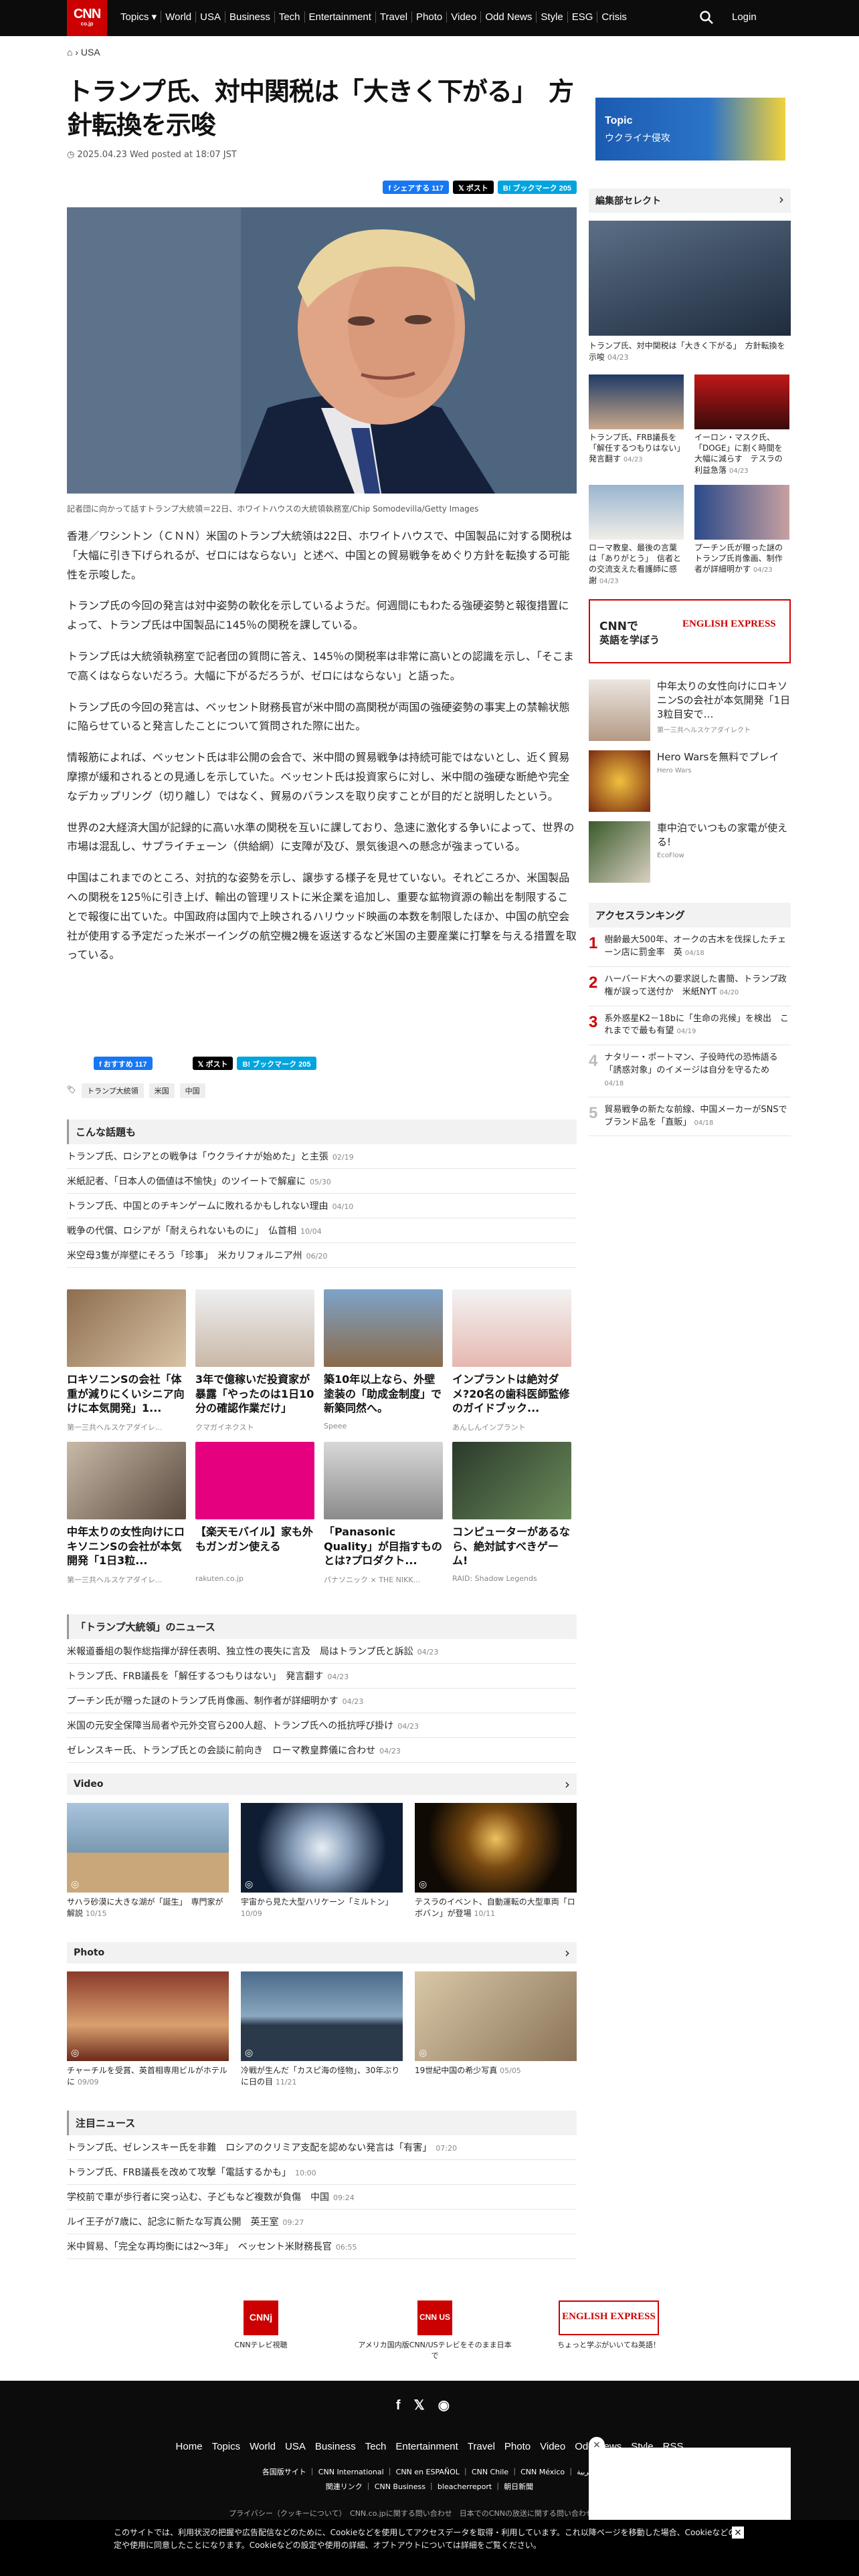 Image resolution: width=859 pixels, height=2576 pixels. I want to click on english-express-banner: CNNで 英語を学ぼう ENGLISH EXPRESS, so click(690, 631).